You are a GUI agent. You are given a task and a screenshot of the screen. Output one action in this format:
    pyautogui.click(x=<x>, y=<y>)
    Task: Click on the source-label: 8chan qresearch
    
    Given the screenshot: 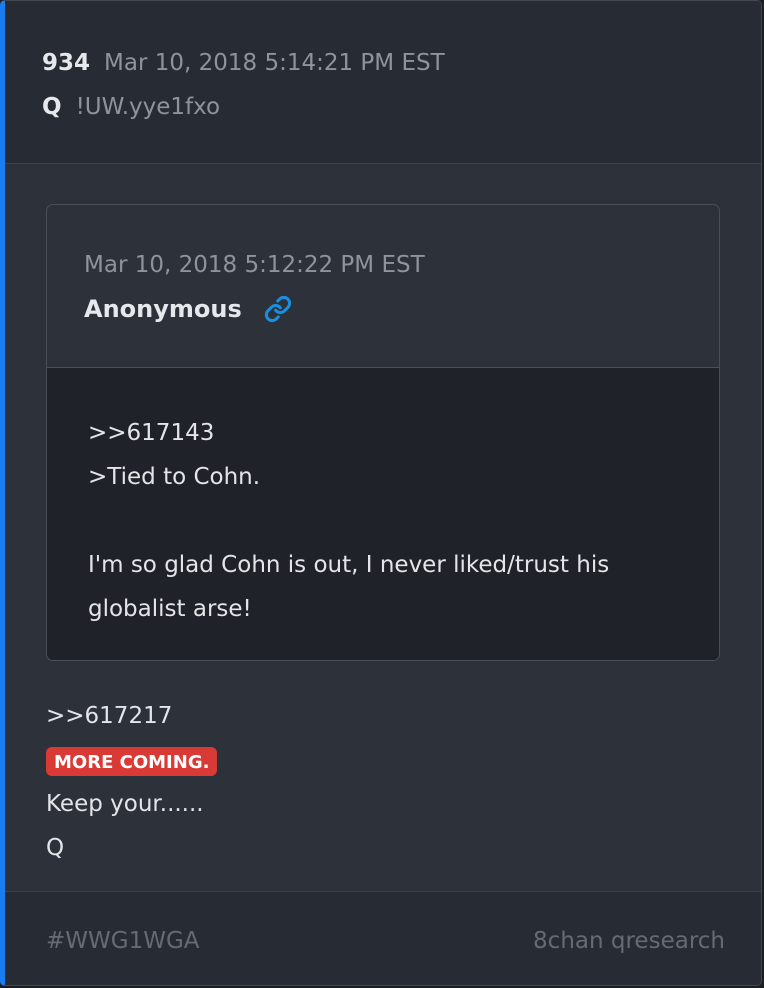 What is the action you would take?
    pyautogui.click(x=629, y=941)
    